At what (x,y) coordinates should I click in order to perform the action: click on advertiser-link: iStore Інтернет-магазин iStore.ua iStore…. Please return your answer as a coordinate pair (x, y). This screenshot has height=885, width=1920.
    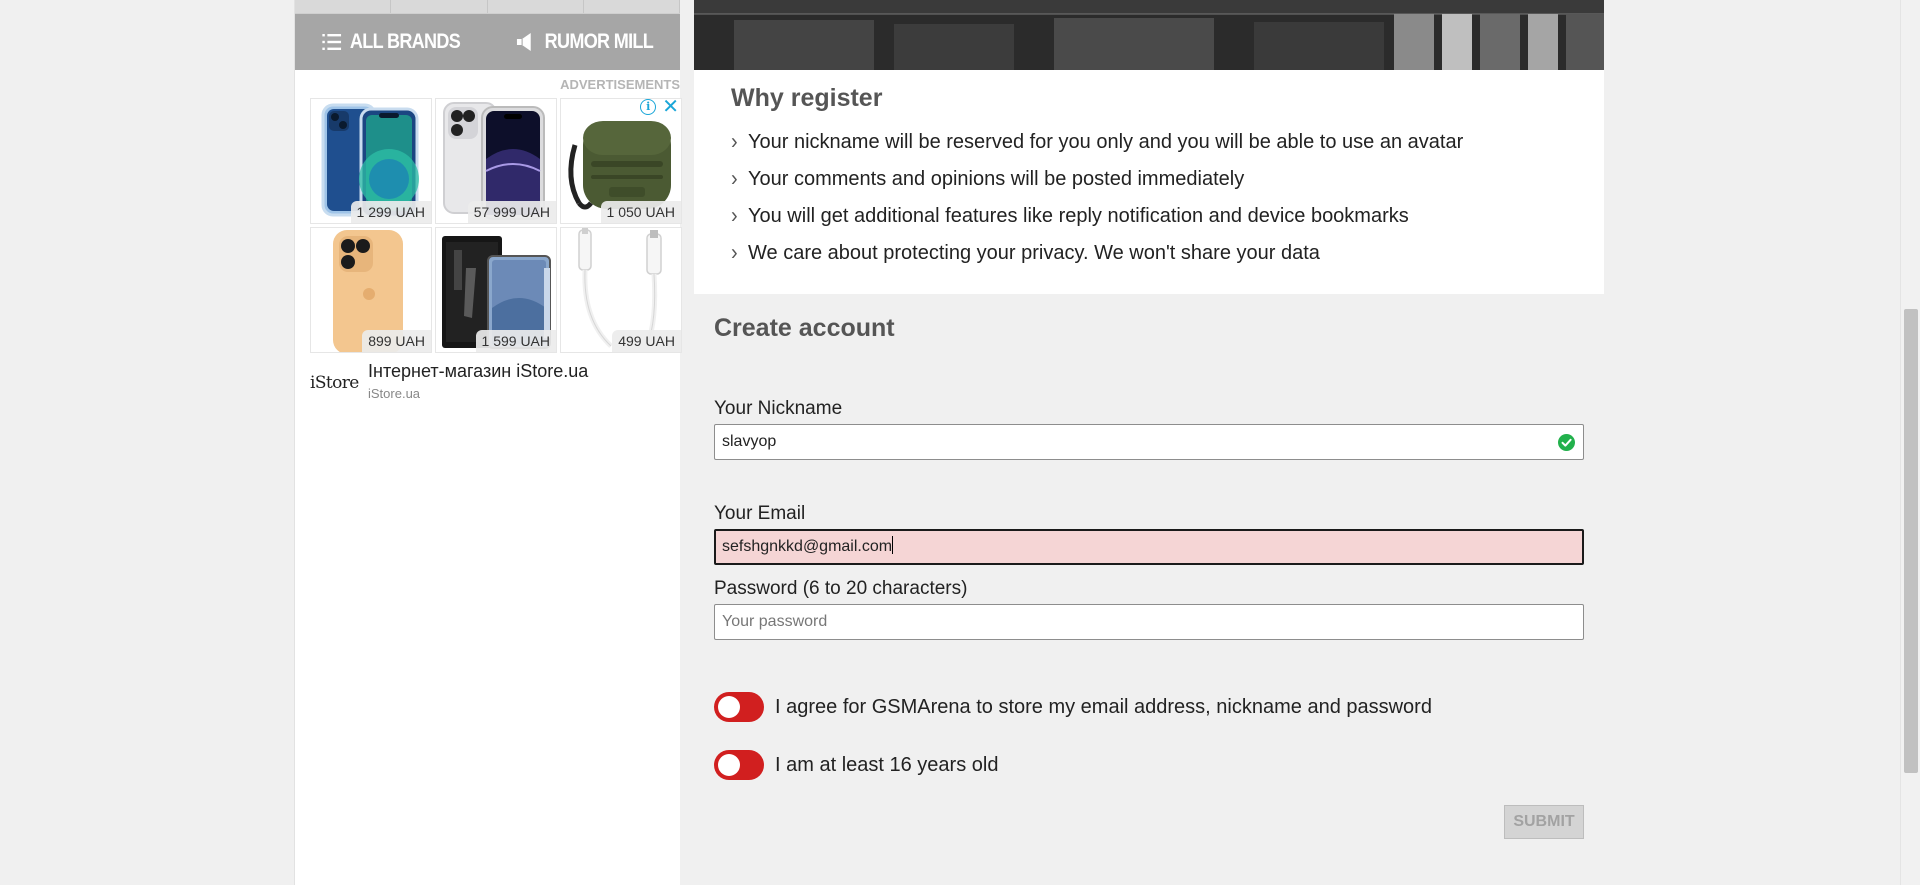
    Looking at the image, I should click on (495, 381).